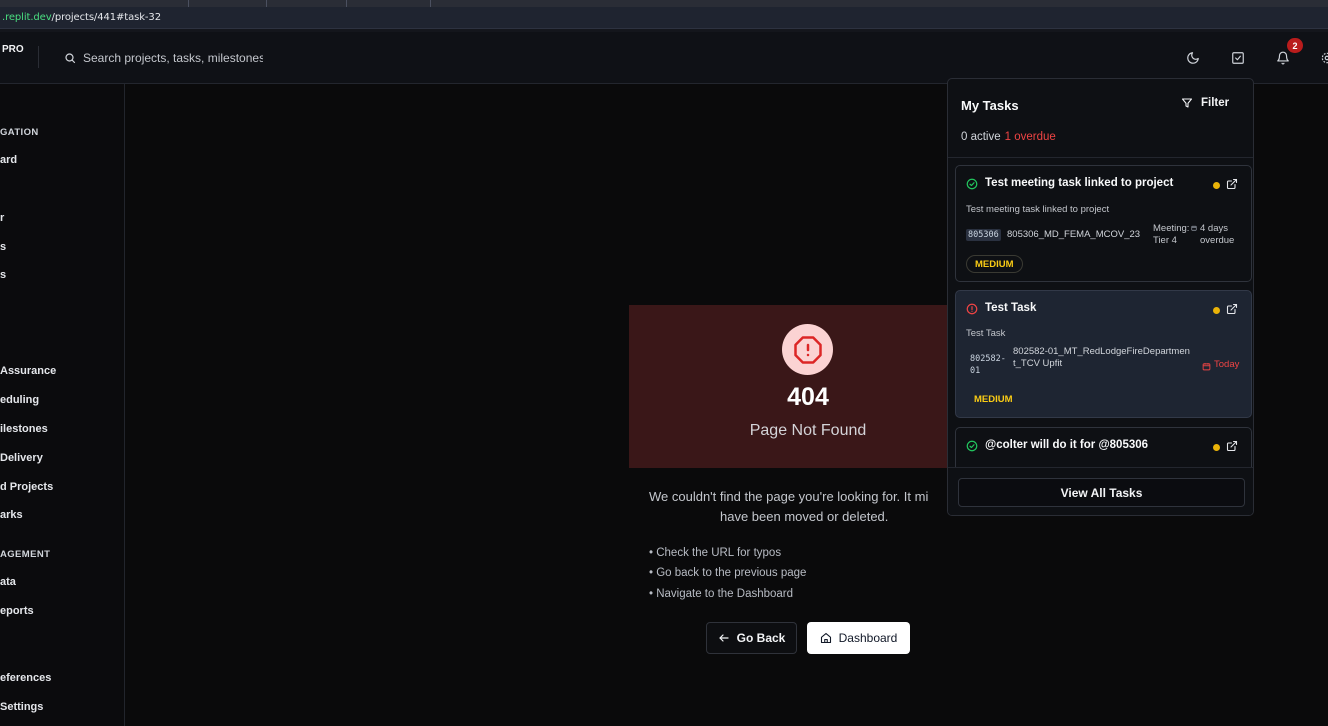  I want to click on due-date: 4 days overdue, so click(1215, 235).